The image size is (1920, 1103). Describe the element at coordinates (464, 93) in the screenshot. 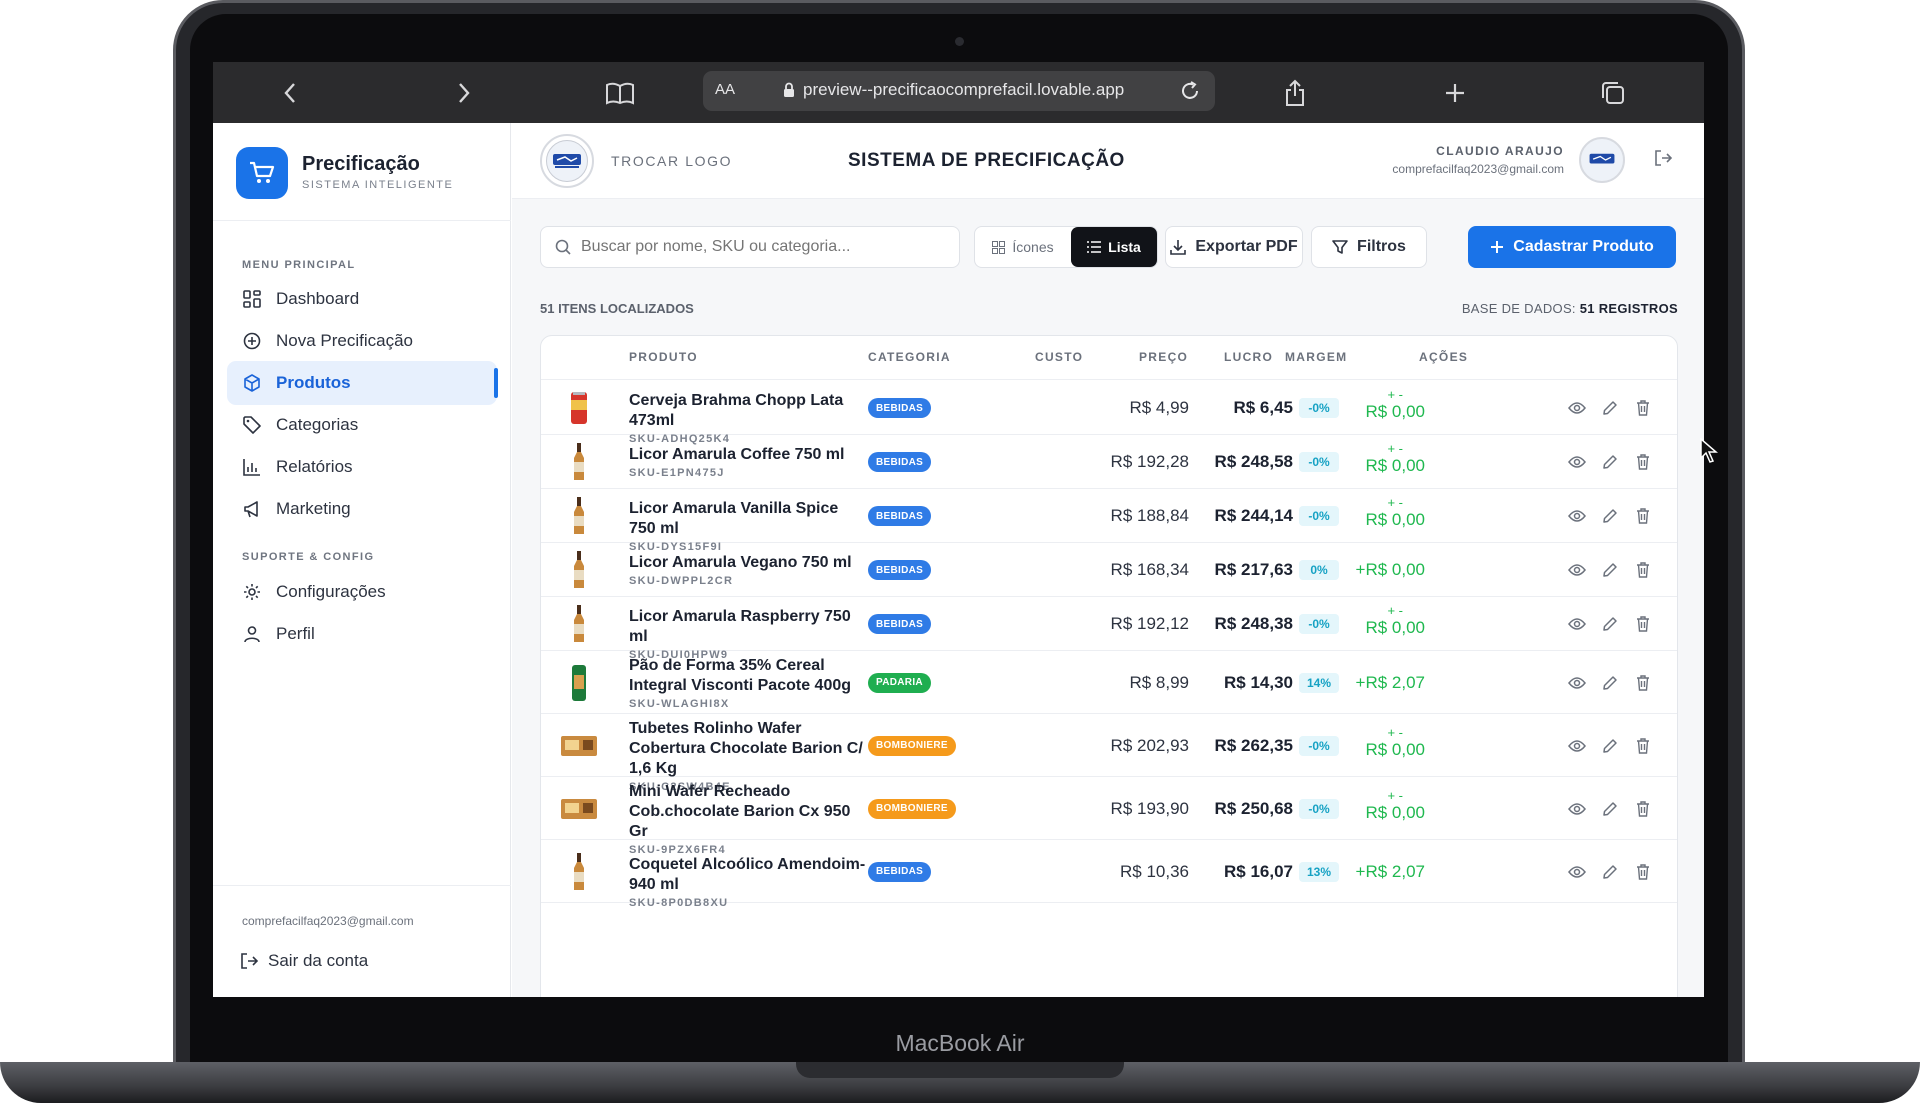

I see `forward-icon` at that location.